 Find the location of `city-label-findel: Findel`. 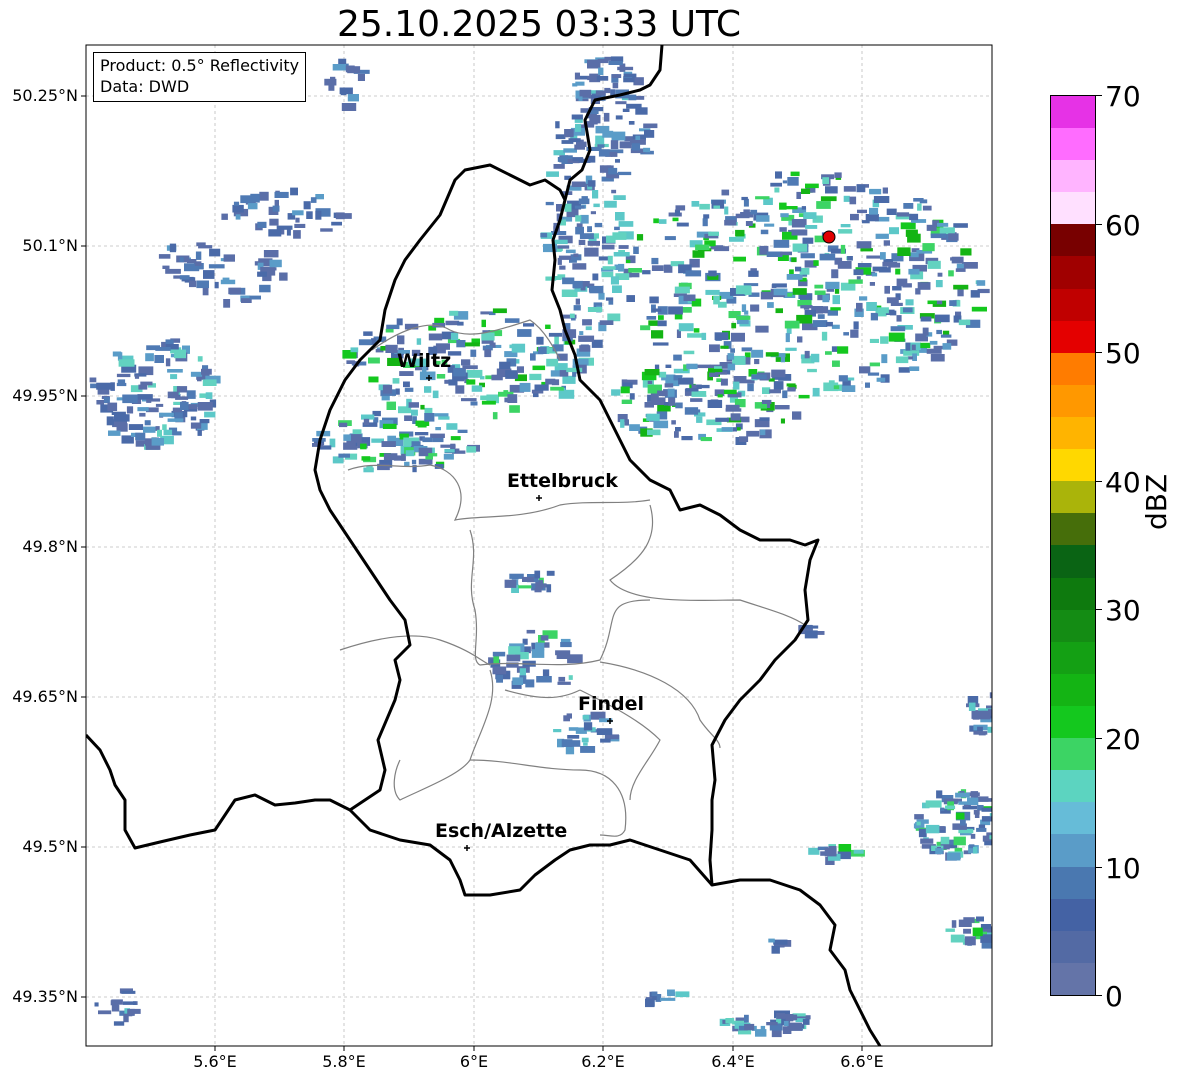

city-label-findel: Findel is located at coordinates (611, 704).